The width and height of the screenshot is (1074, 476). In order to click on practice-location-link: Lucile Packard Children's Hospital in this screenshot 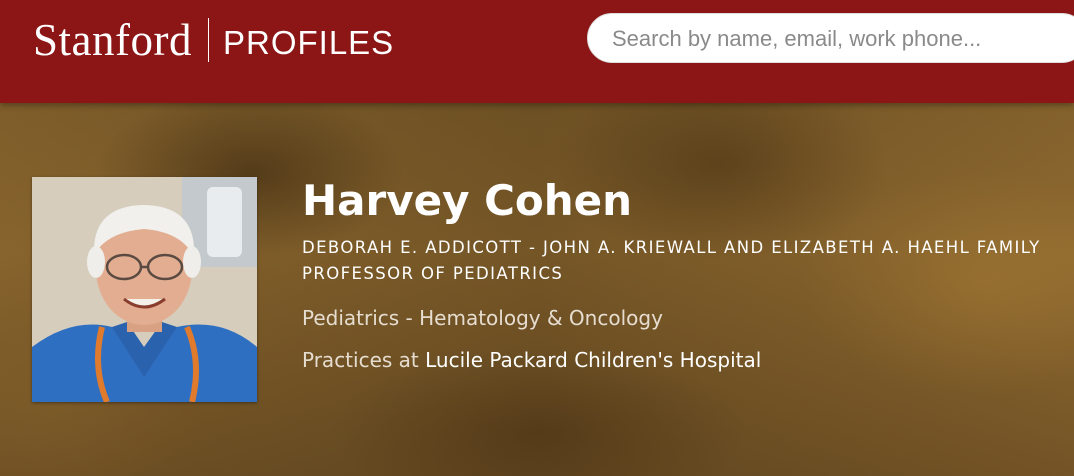, I will do `click(593, 360)`.